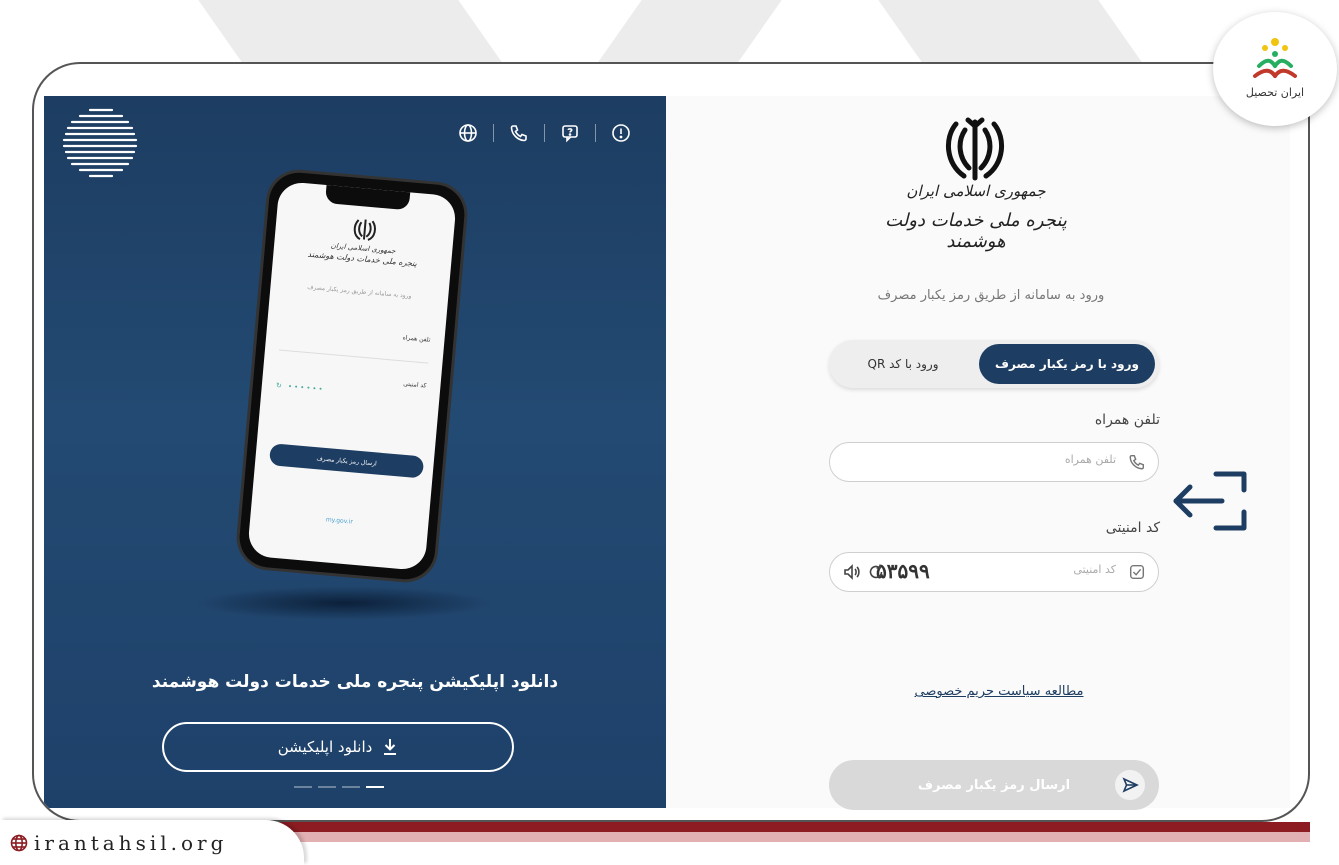  Describe the element at coordinates (999, 691) in the screenshot. I see `privacy-policy-link: مطالعه سیاست حریم خصوصی` at that location.